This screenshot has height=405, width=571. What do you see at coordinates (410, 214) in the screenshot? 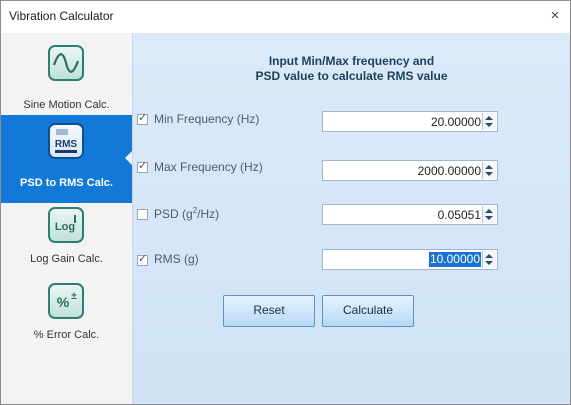
I see `psd-field: 0.05051` at bounding box center [410, 214].